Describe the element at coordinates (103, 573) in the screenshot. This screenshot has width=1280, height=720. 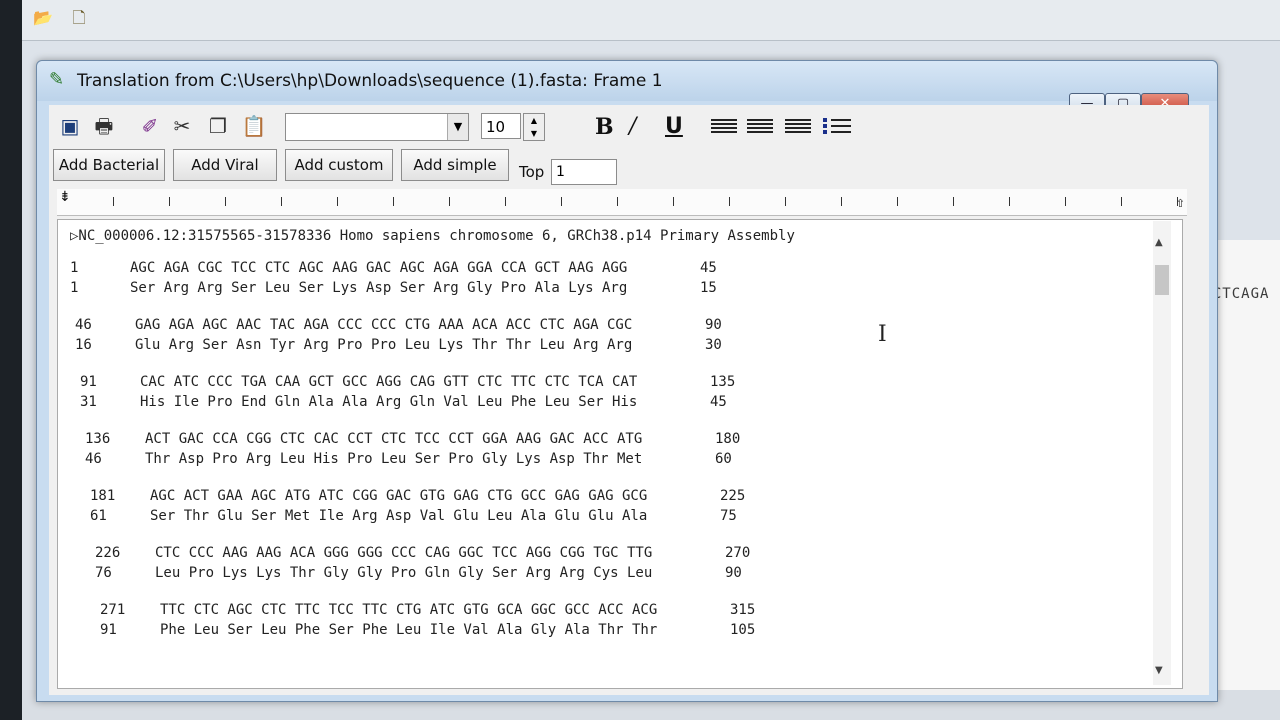
I see `amino-acid-start-number: 76` at that location.